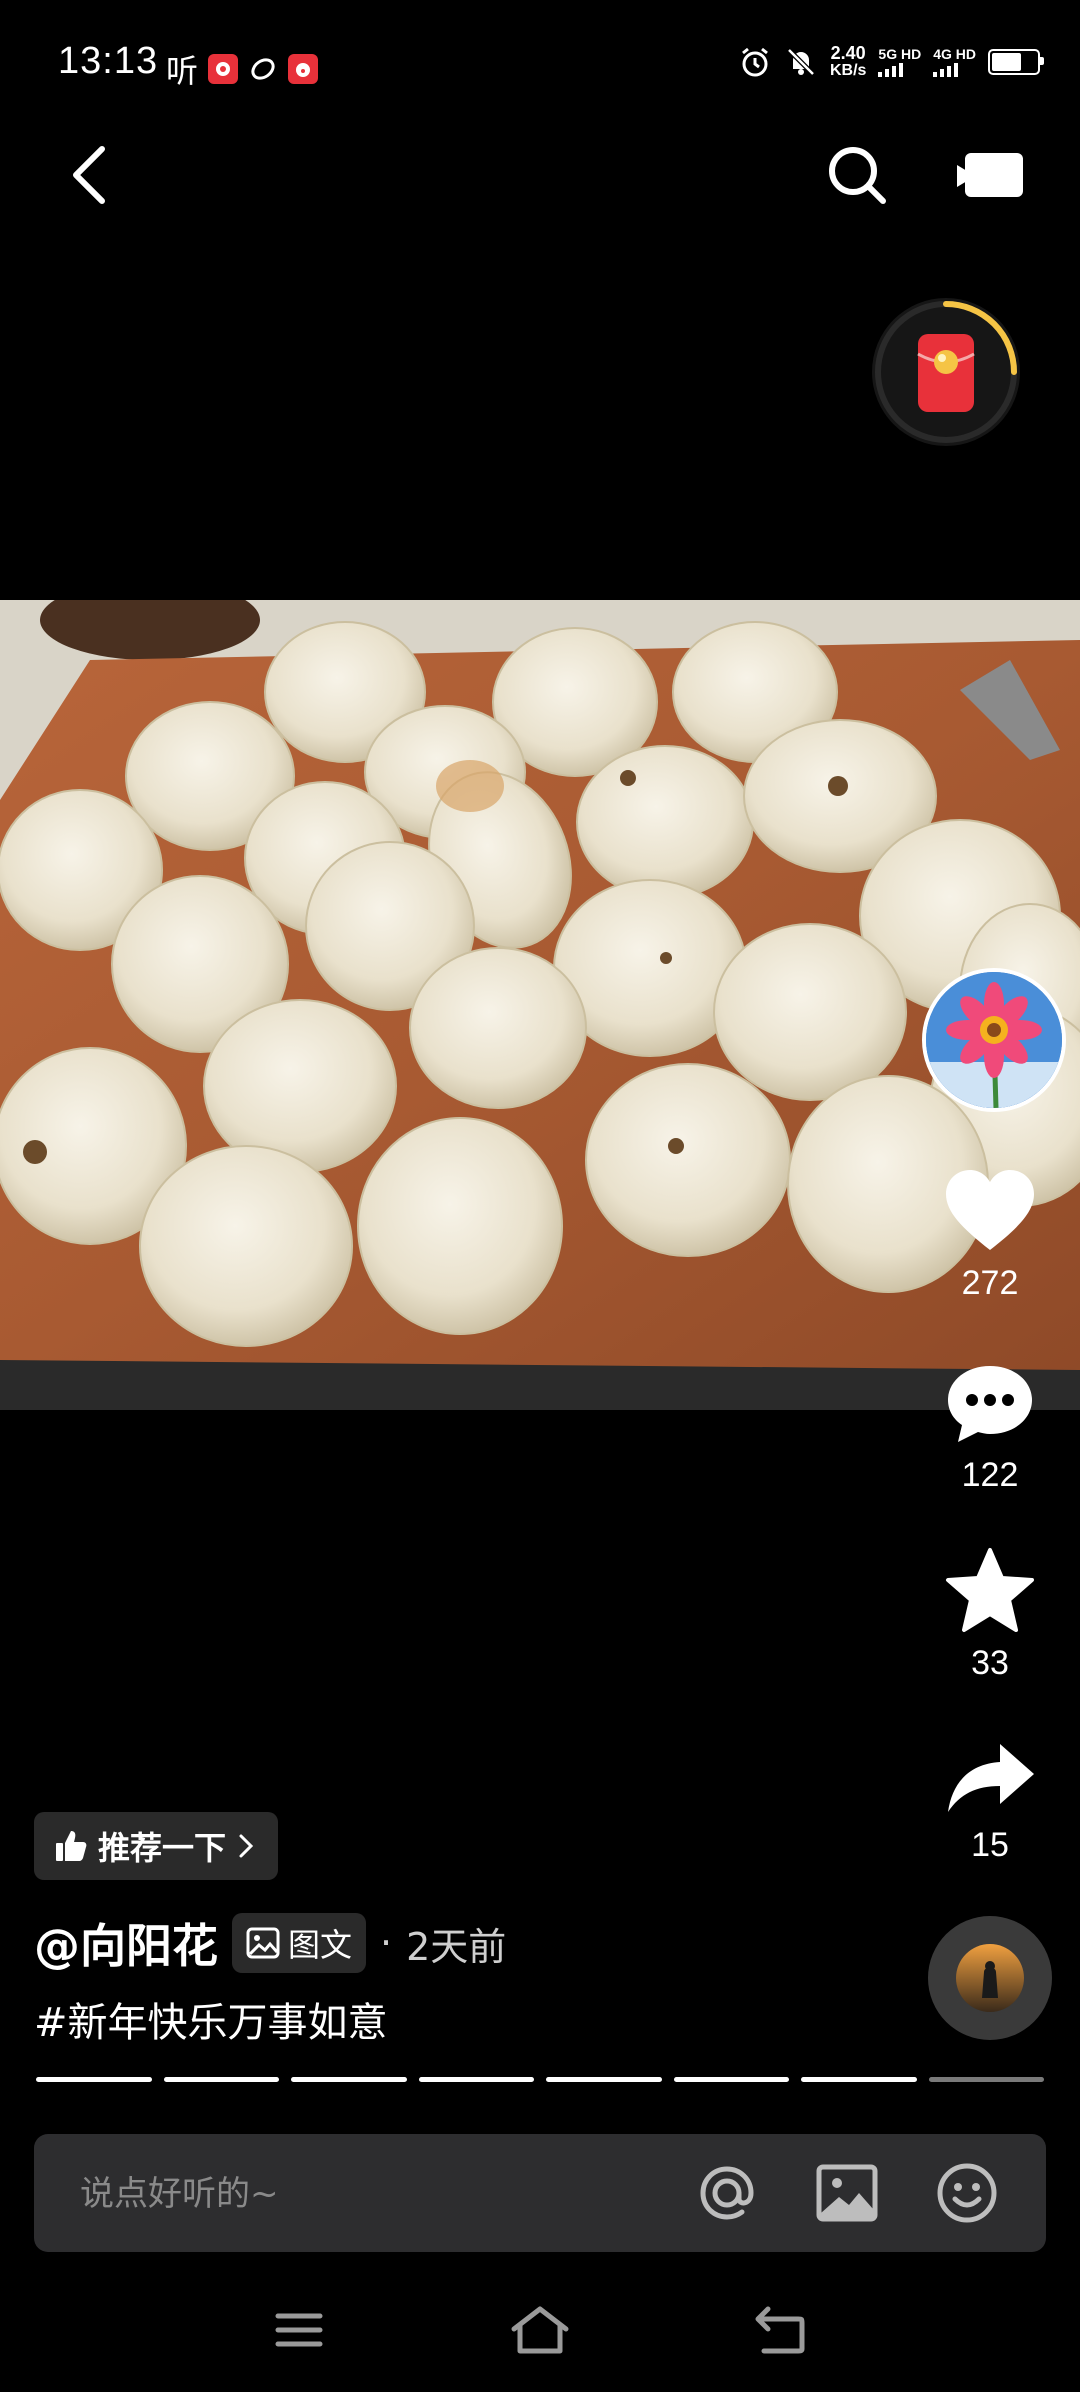 Image resolution: width=1080 pixels, height=2392 pixels. What do you see at coordinates (242, 69) in the screenshot?
I see `status-app-icons: 听` at bounding box center [242, 69].